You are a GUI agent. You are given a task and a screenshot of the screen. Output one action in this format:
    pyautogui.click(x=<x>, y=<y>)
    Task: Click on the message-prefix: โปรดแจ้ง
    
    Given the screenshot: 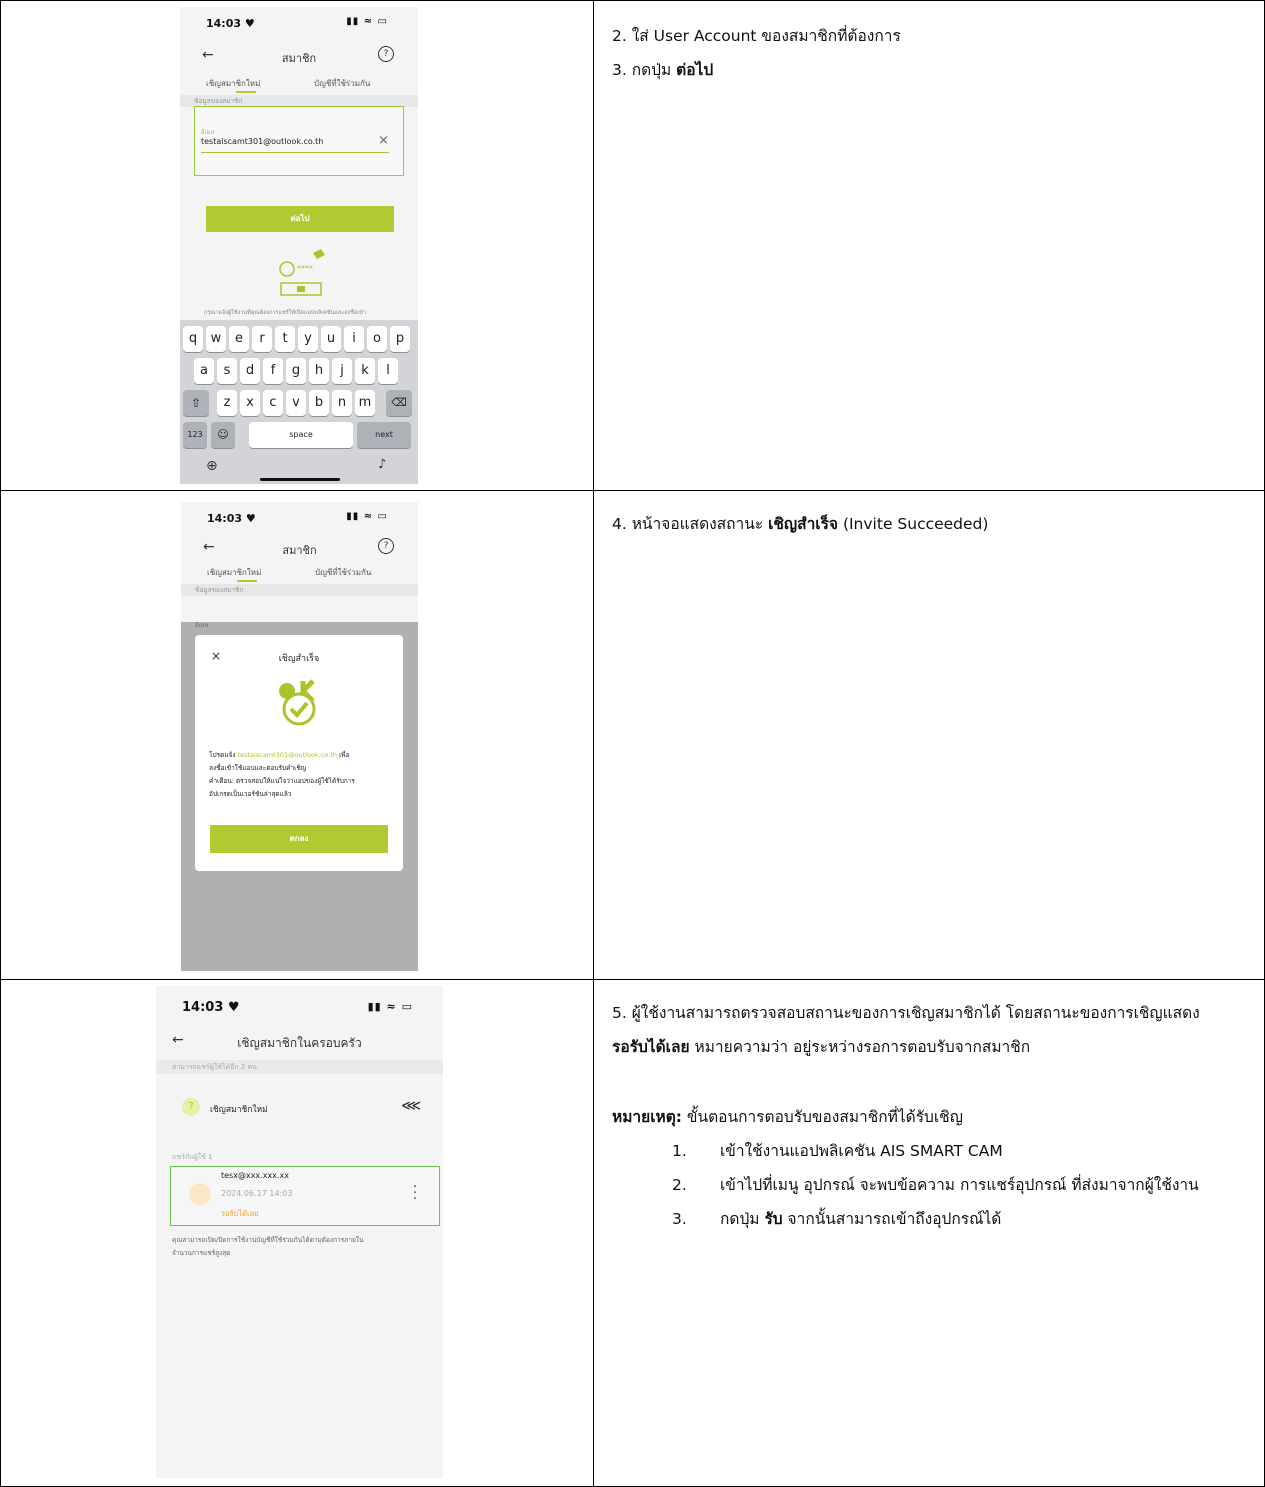 What is the action you would take?
    pyautogui.click(x=223, y=755)
    